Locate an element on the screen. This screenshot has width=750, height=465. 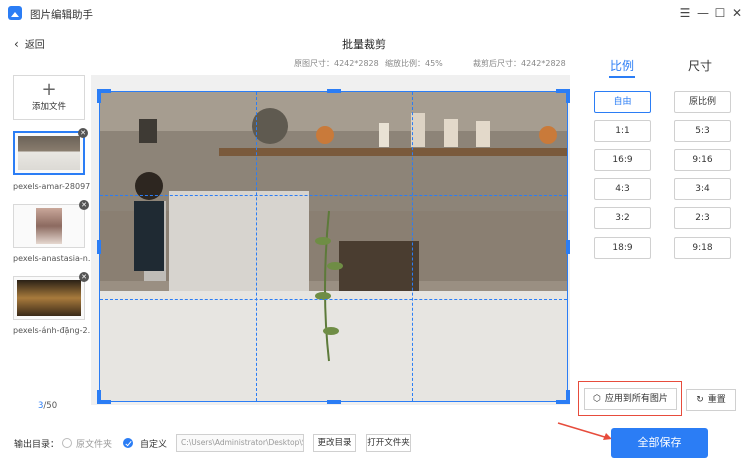
radio-original-label: 原文件夹 is located at coordinates (94, 445).